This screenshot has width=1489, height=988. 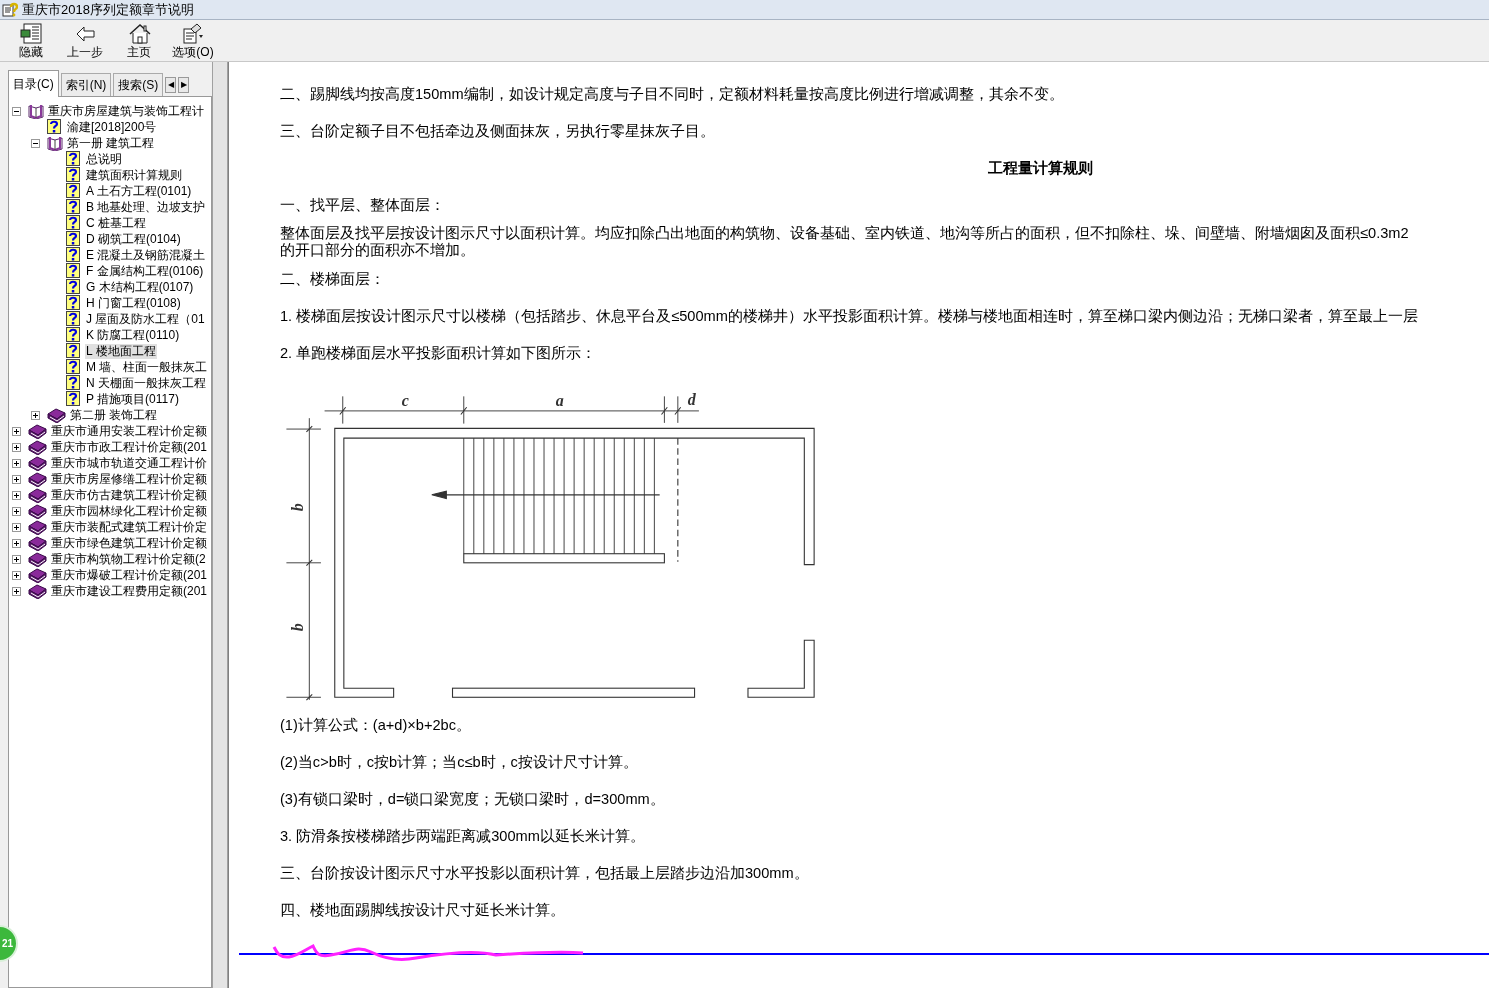 I want to click on paragraph: 1. 楼梯面层按设计图示尺寸以楼梯（包括踏步、休息平台及≤500mm的楼梯井）水平投影面积计算。楼梯与楼地面相连时，算至梯口梁内侧边沿；无梯口梁者，算至最上一层, so click(x=849, y=316).